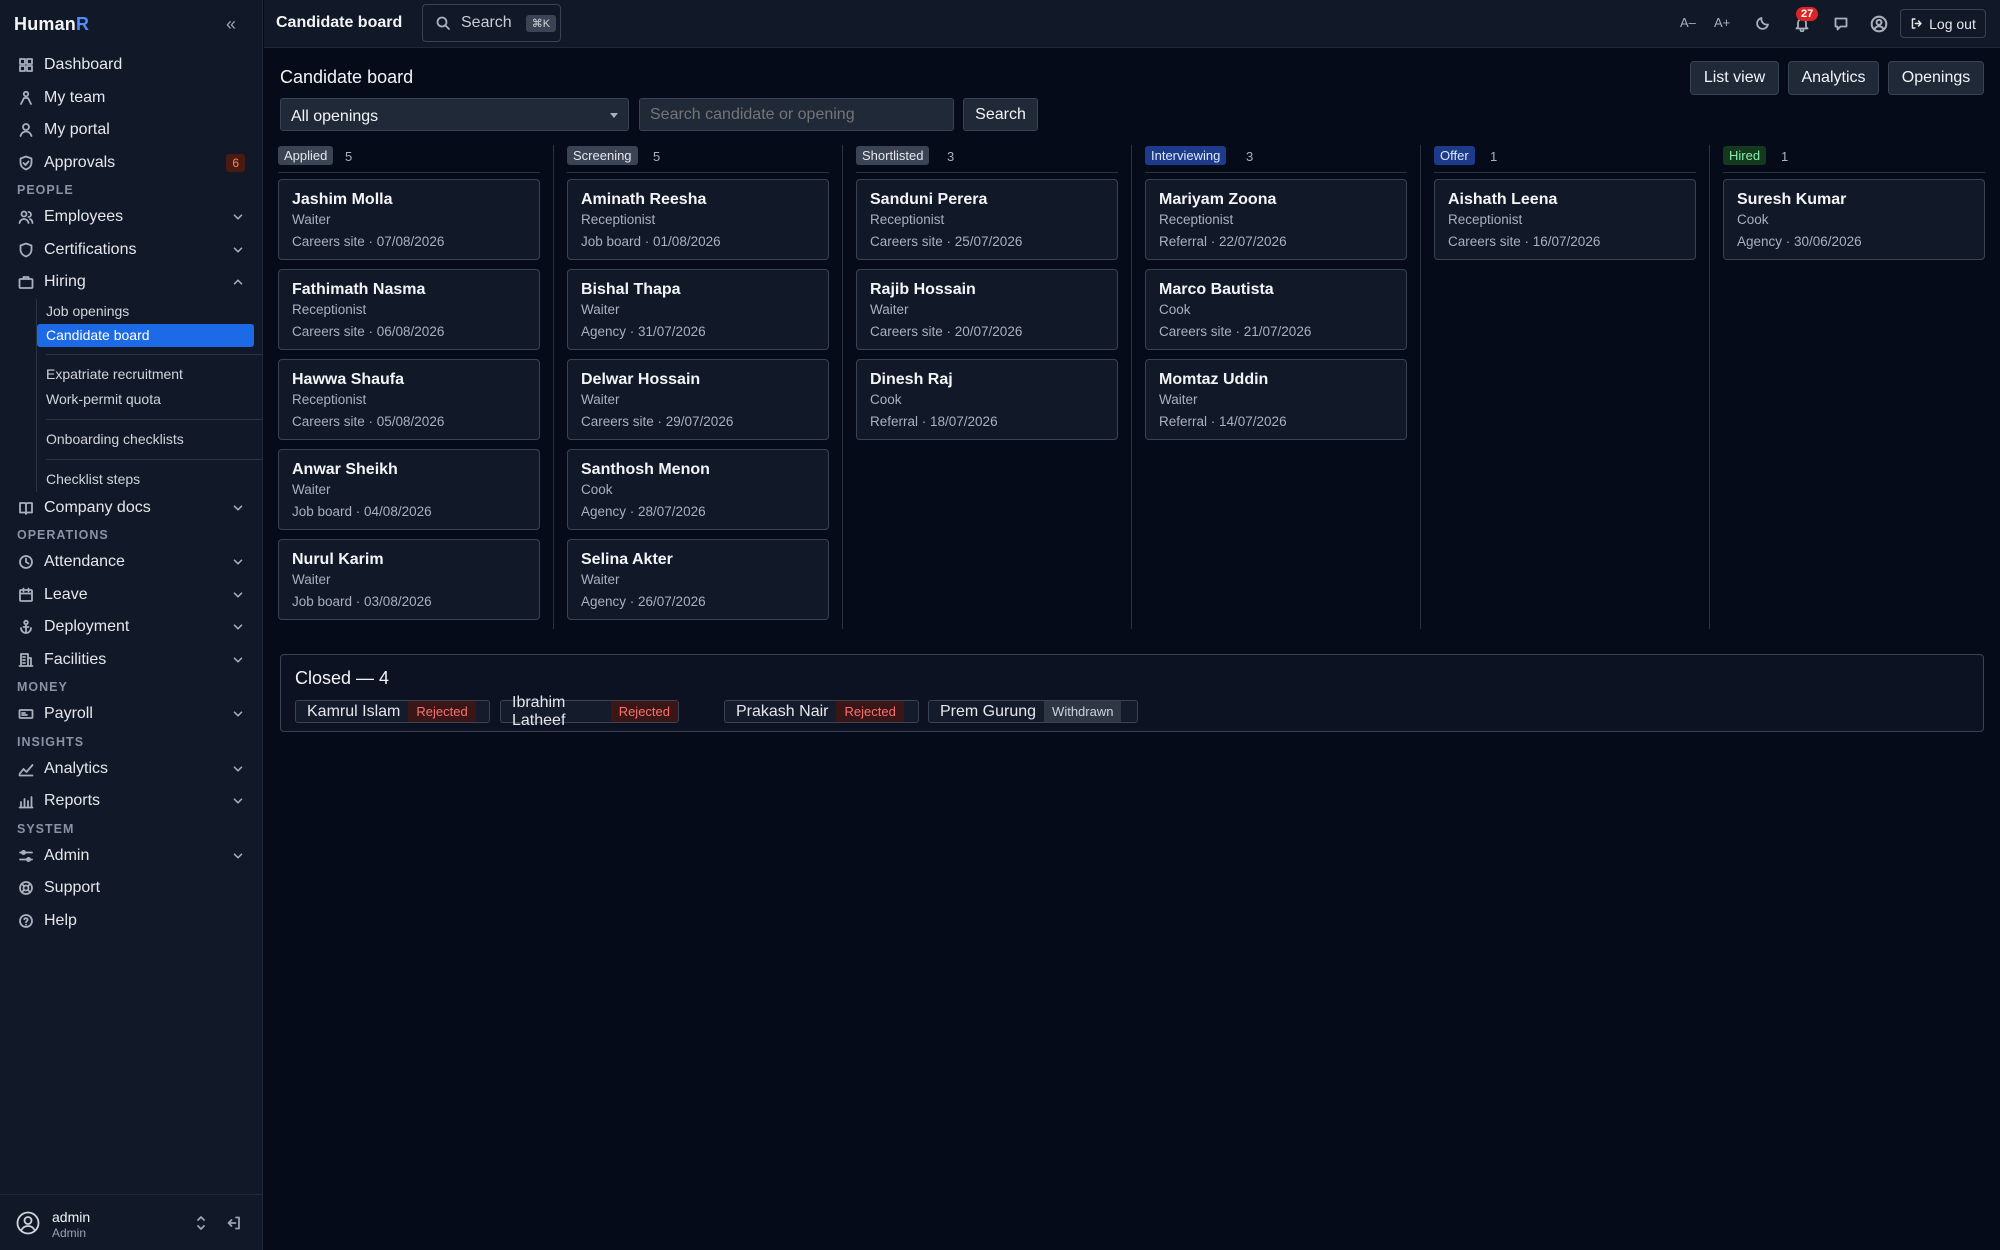 Image resolution: width=2000 pixels, height=1250 pixels. Describe the element at coordinates (42, 687) in the screenshot. I see `section-label-money: MONEY` at that location.